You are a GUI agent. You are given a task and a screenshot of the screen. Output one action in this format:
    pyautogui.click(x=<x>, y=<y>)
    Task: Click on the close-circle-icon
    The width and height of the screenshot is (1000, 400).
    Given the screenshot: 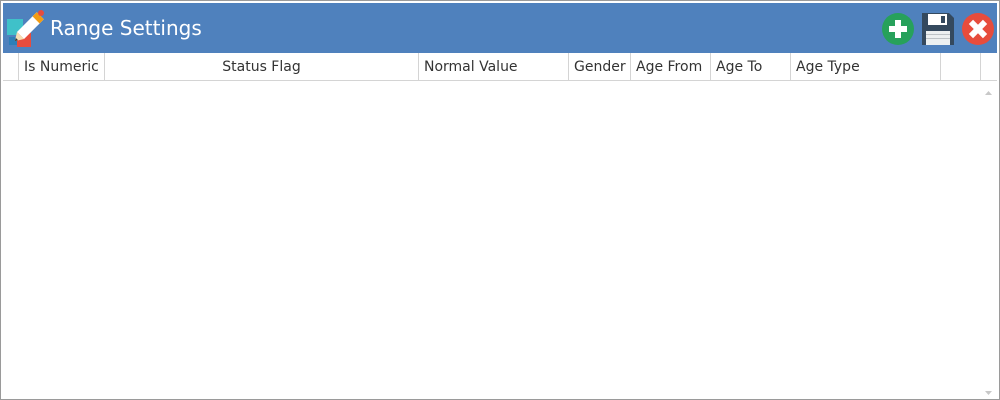 What is the action you would take?
    pyautogui.click(x=978, y=29)
    